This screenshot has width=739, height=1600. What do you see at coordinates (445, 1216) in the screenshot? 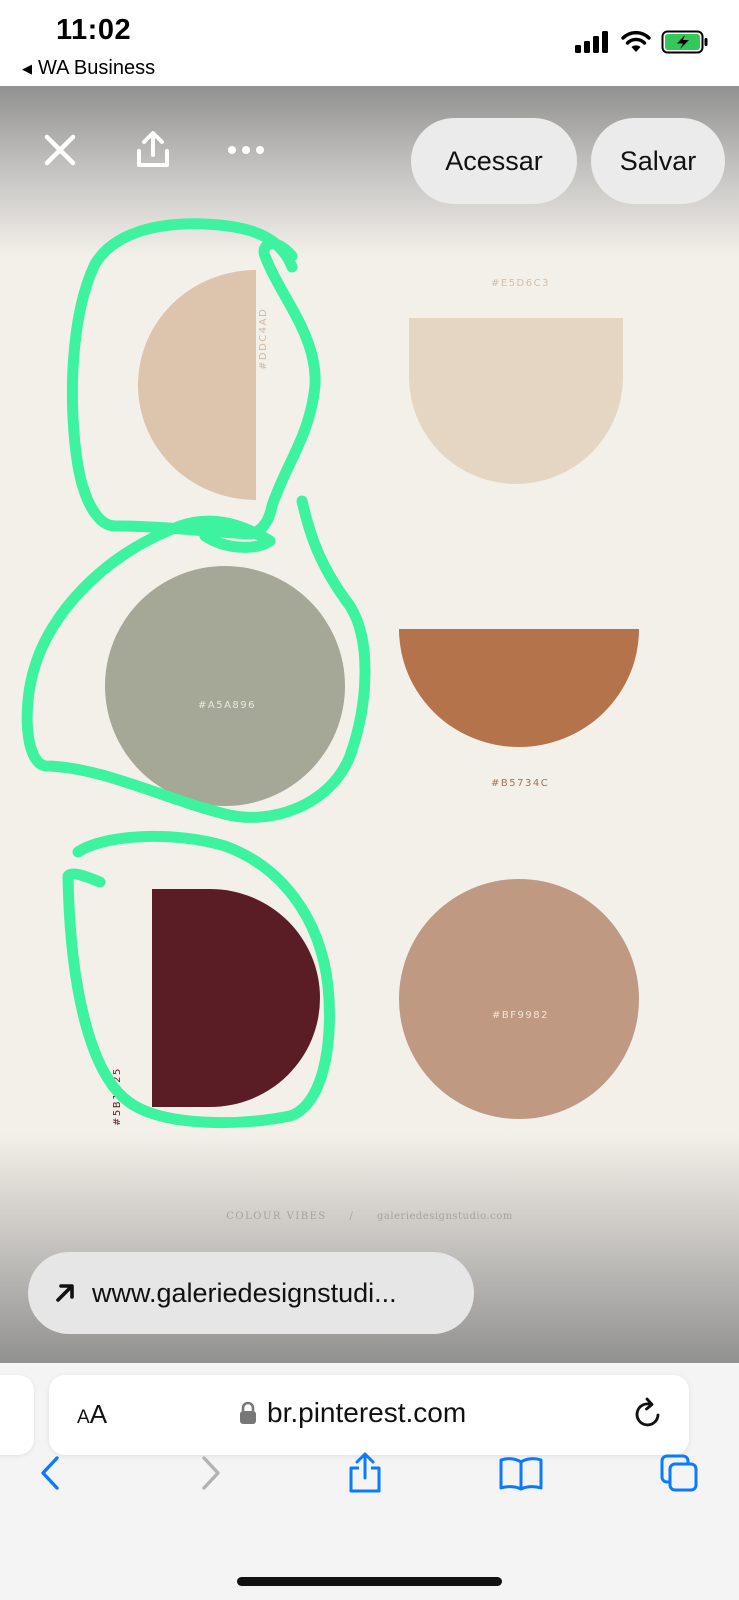
I see `caption-site: galeriedesignstudio.com` at bounding box center [445, 1216].